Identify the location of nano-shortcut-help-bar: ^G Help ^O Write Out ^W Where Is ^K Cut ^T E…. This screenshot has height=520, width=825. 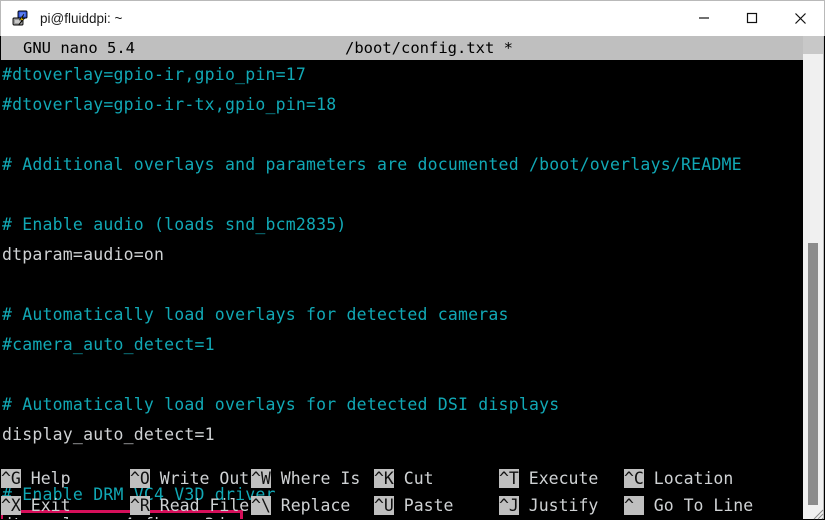
(402, 492).